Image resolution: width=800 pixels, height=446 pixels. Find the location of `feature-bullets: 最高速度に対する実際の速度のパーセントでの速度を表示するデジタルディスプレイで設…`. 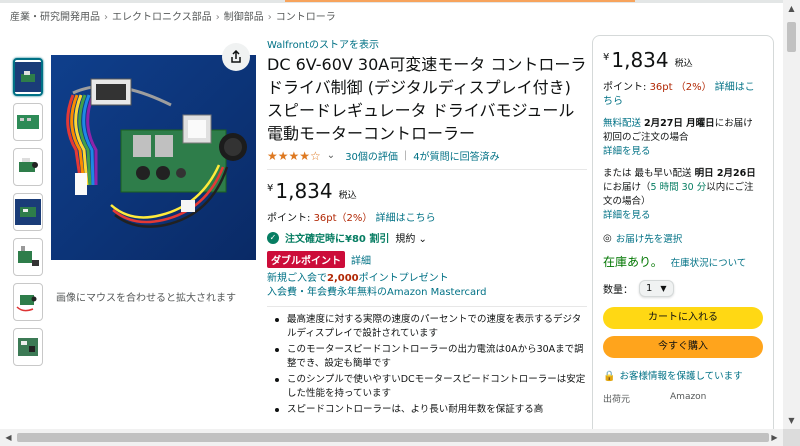

feature-bullets: 最高速度に対する実際の速度のパーセントでの速度を表示するデジタルディスプレイで設… is located at coordinates (427, 365).